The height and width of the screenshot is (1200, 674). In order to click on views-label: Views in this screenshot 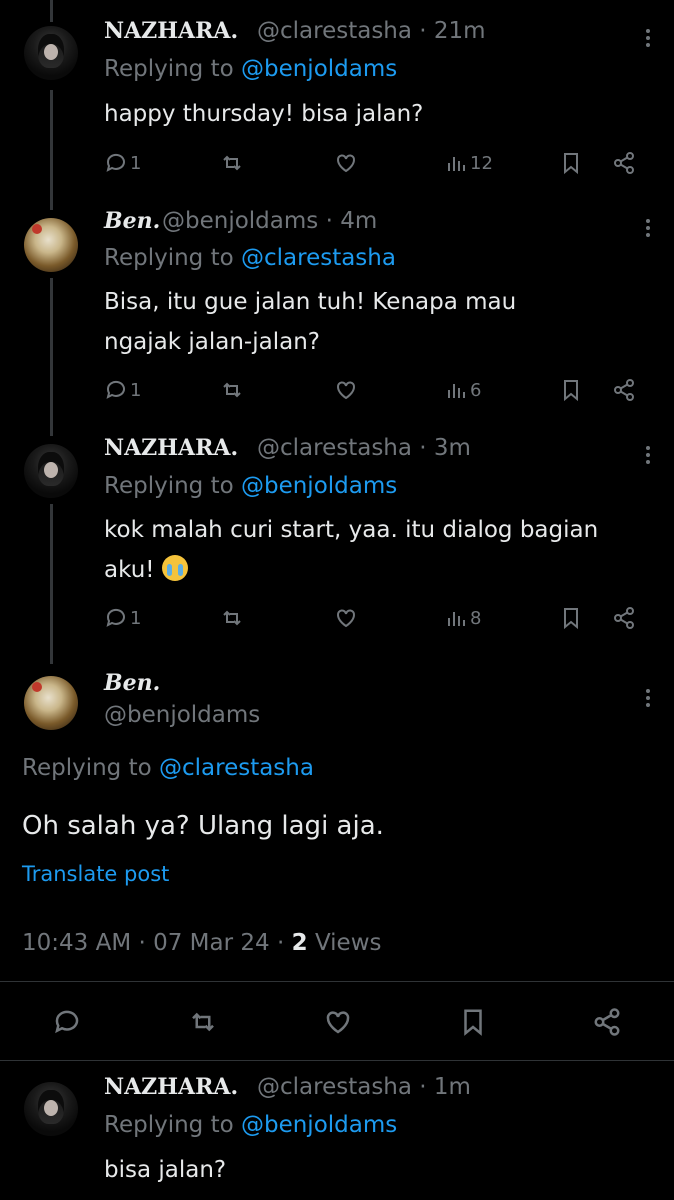, I will do `click(348, 943)`.